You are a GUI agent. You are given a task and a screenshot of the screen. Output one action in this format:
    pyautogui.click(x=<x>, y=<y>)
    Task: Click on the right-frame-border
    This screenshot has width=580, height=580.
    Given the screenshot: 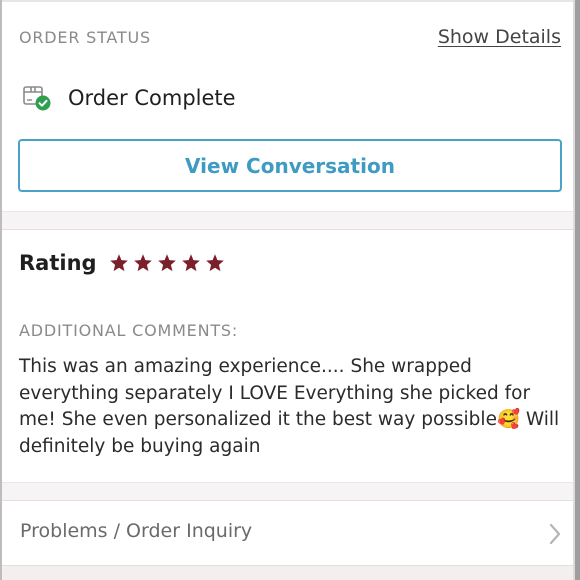 What is the action you would take?
    pyautogui.click(x=577, y=290)
    